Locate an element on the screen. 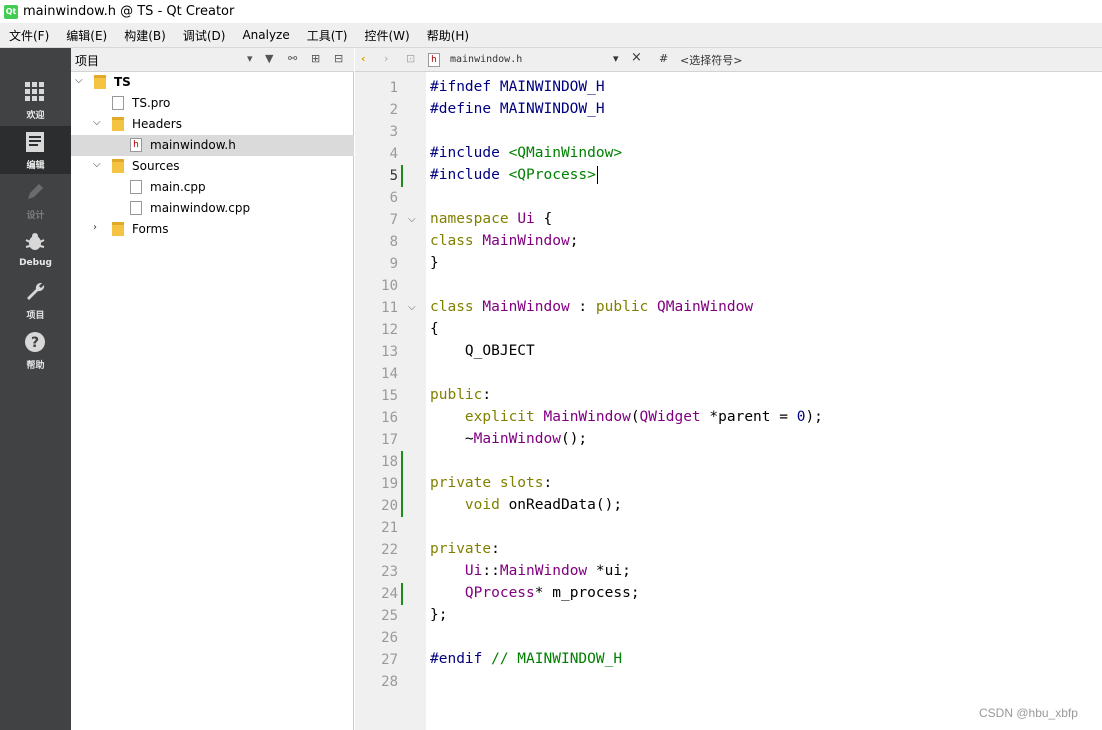  mode-selector: 欢迎 编辑 设计 Debug 项目 ? 帮助 is located at coordinates (35, 389).